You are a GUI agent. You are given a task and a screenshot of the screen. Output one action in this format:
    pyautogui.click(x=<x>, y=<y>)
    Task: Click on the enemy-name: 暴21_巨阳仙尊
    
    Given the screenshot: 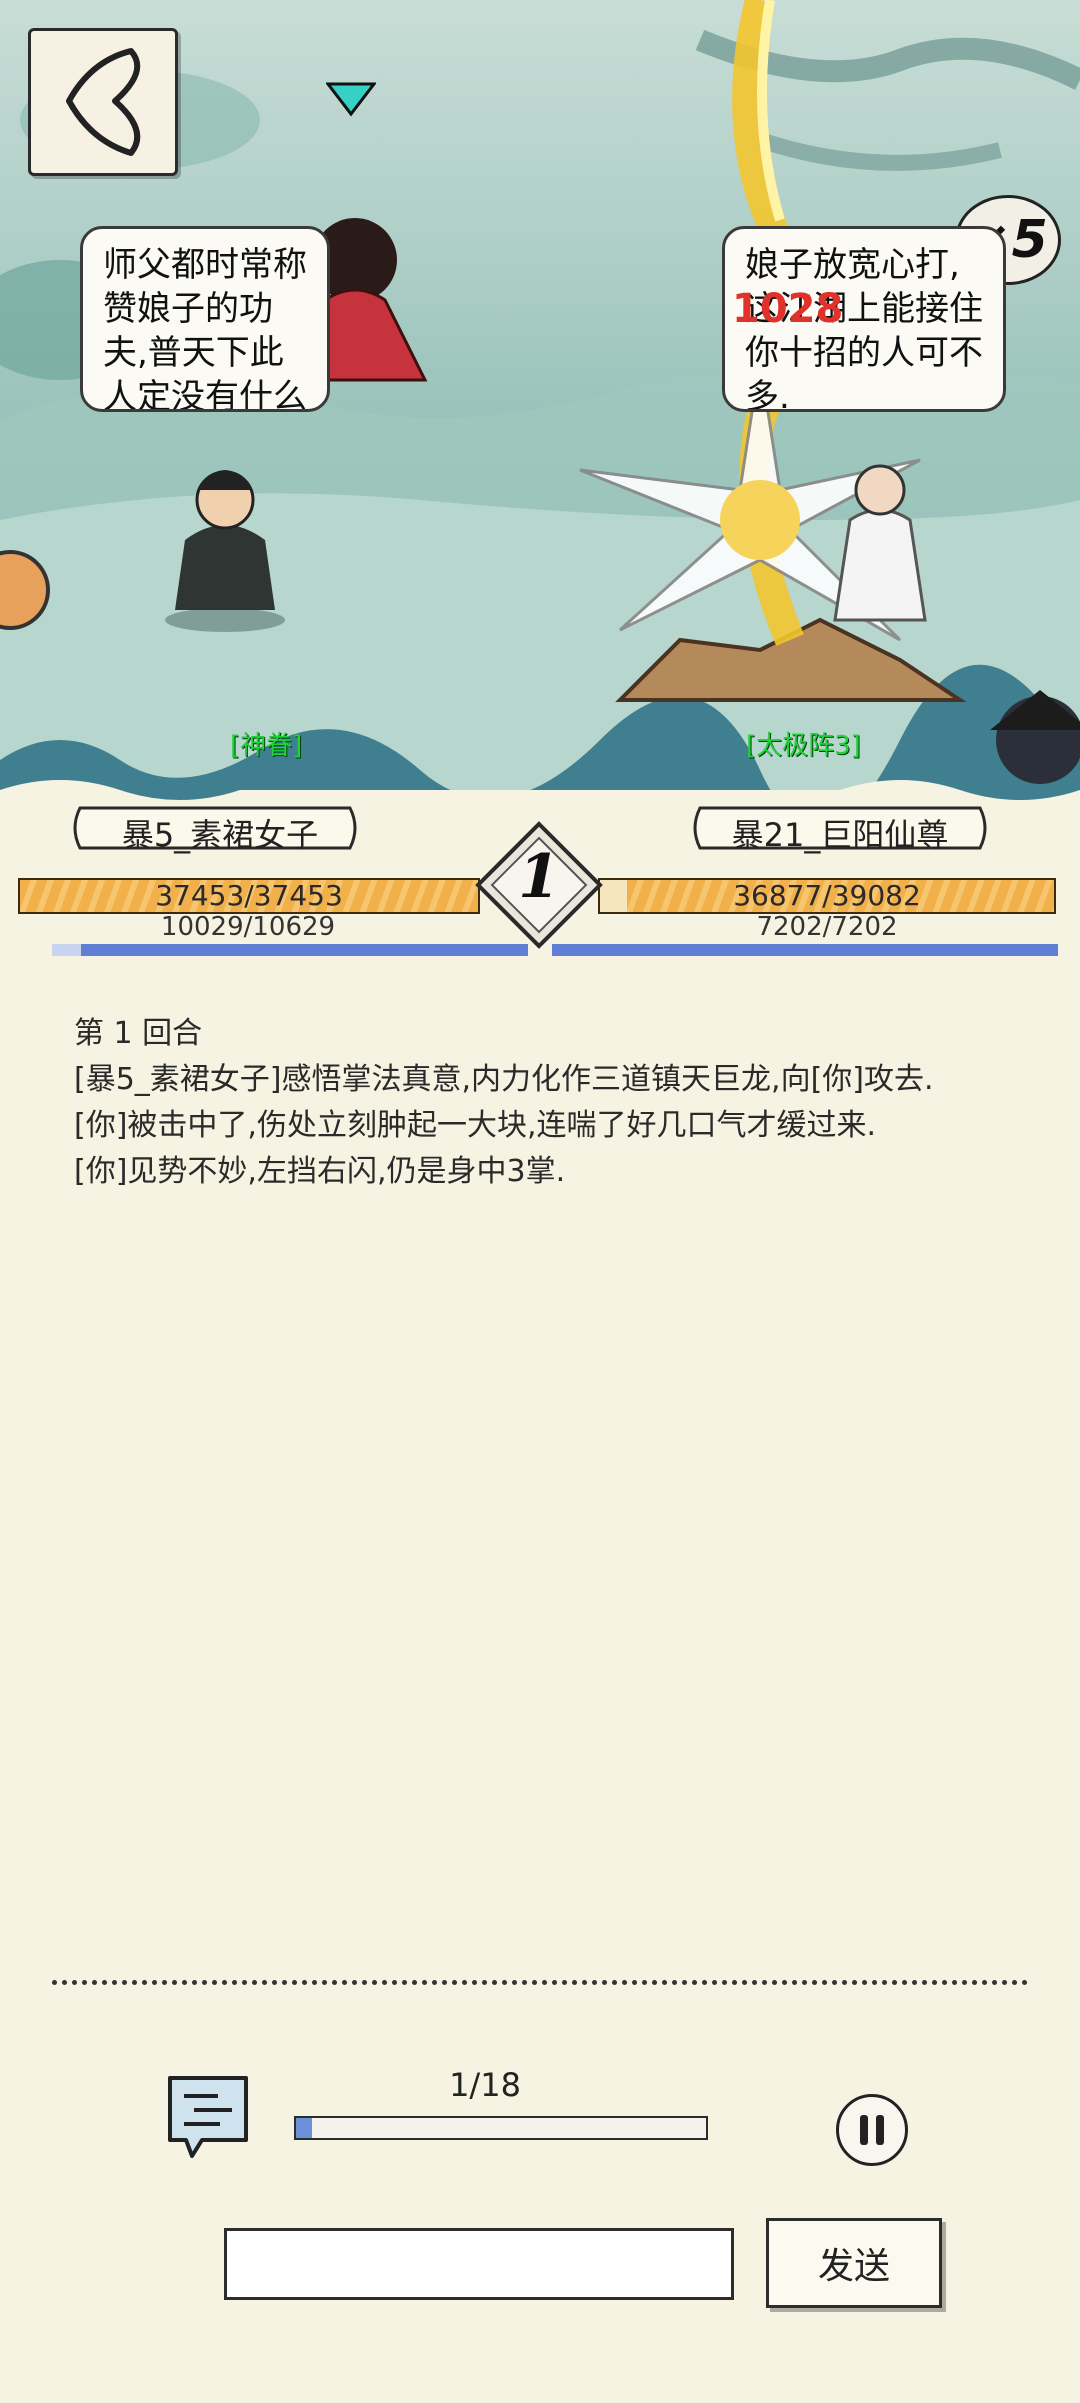 What is the action you would take?
    pyautogui.click(x=840, y=835)
    